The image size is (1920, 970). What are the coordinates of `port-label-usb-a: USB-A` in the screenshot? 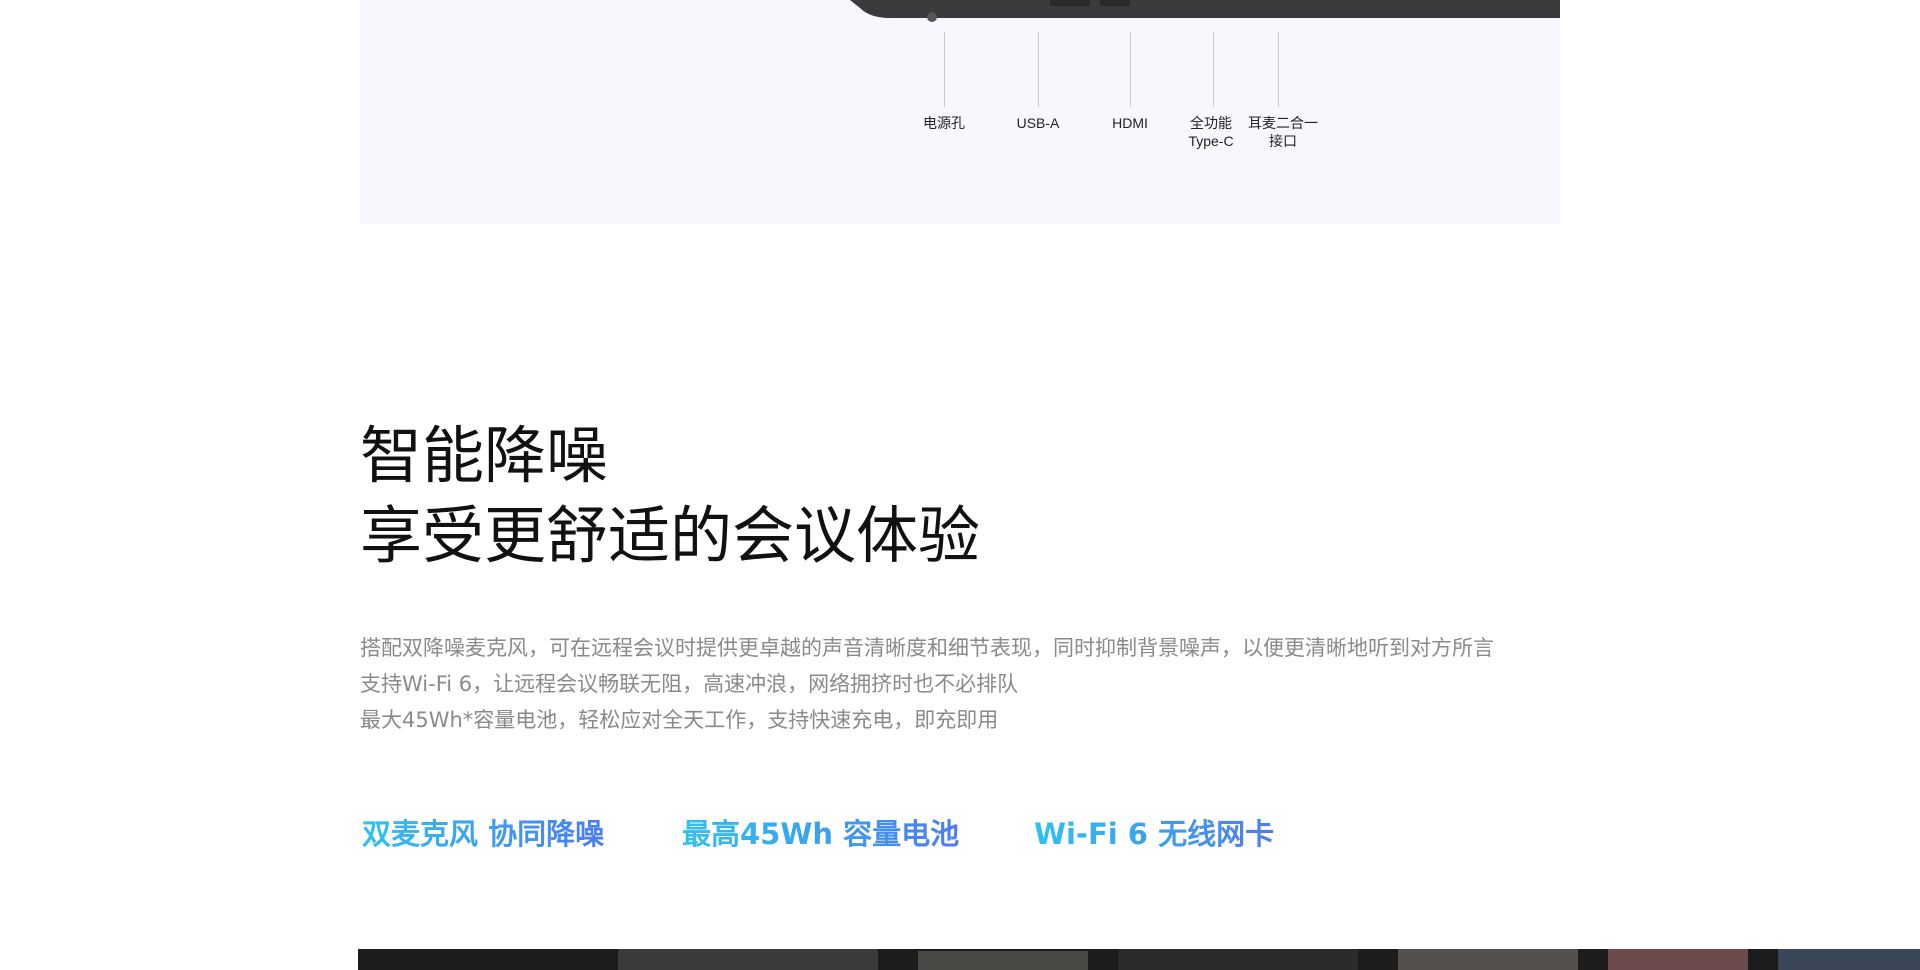 It's located at (1038, 123).